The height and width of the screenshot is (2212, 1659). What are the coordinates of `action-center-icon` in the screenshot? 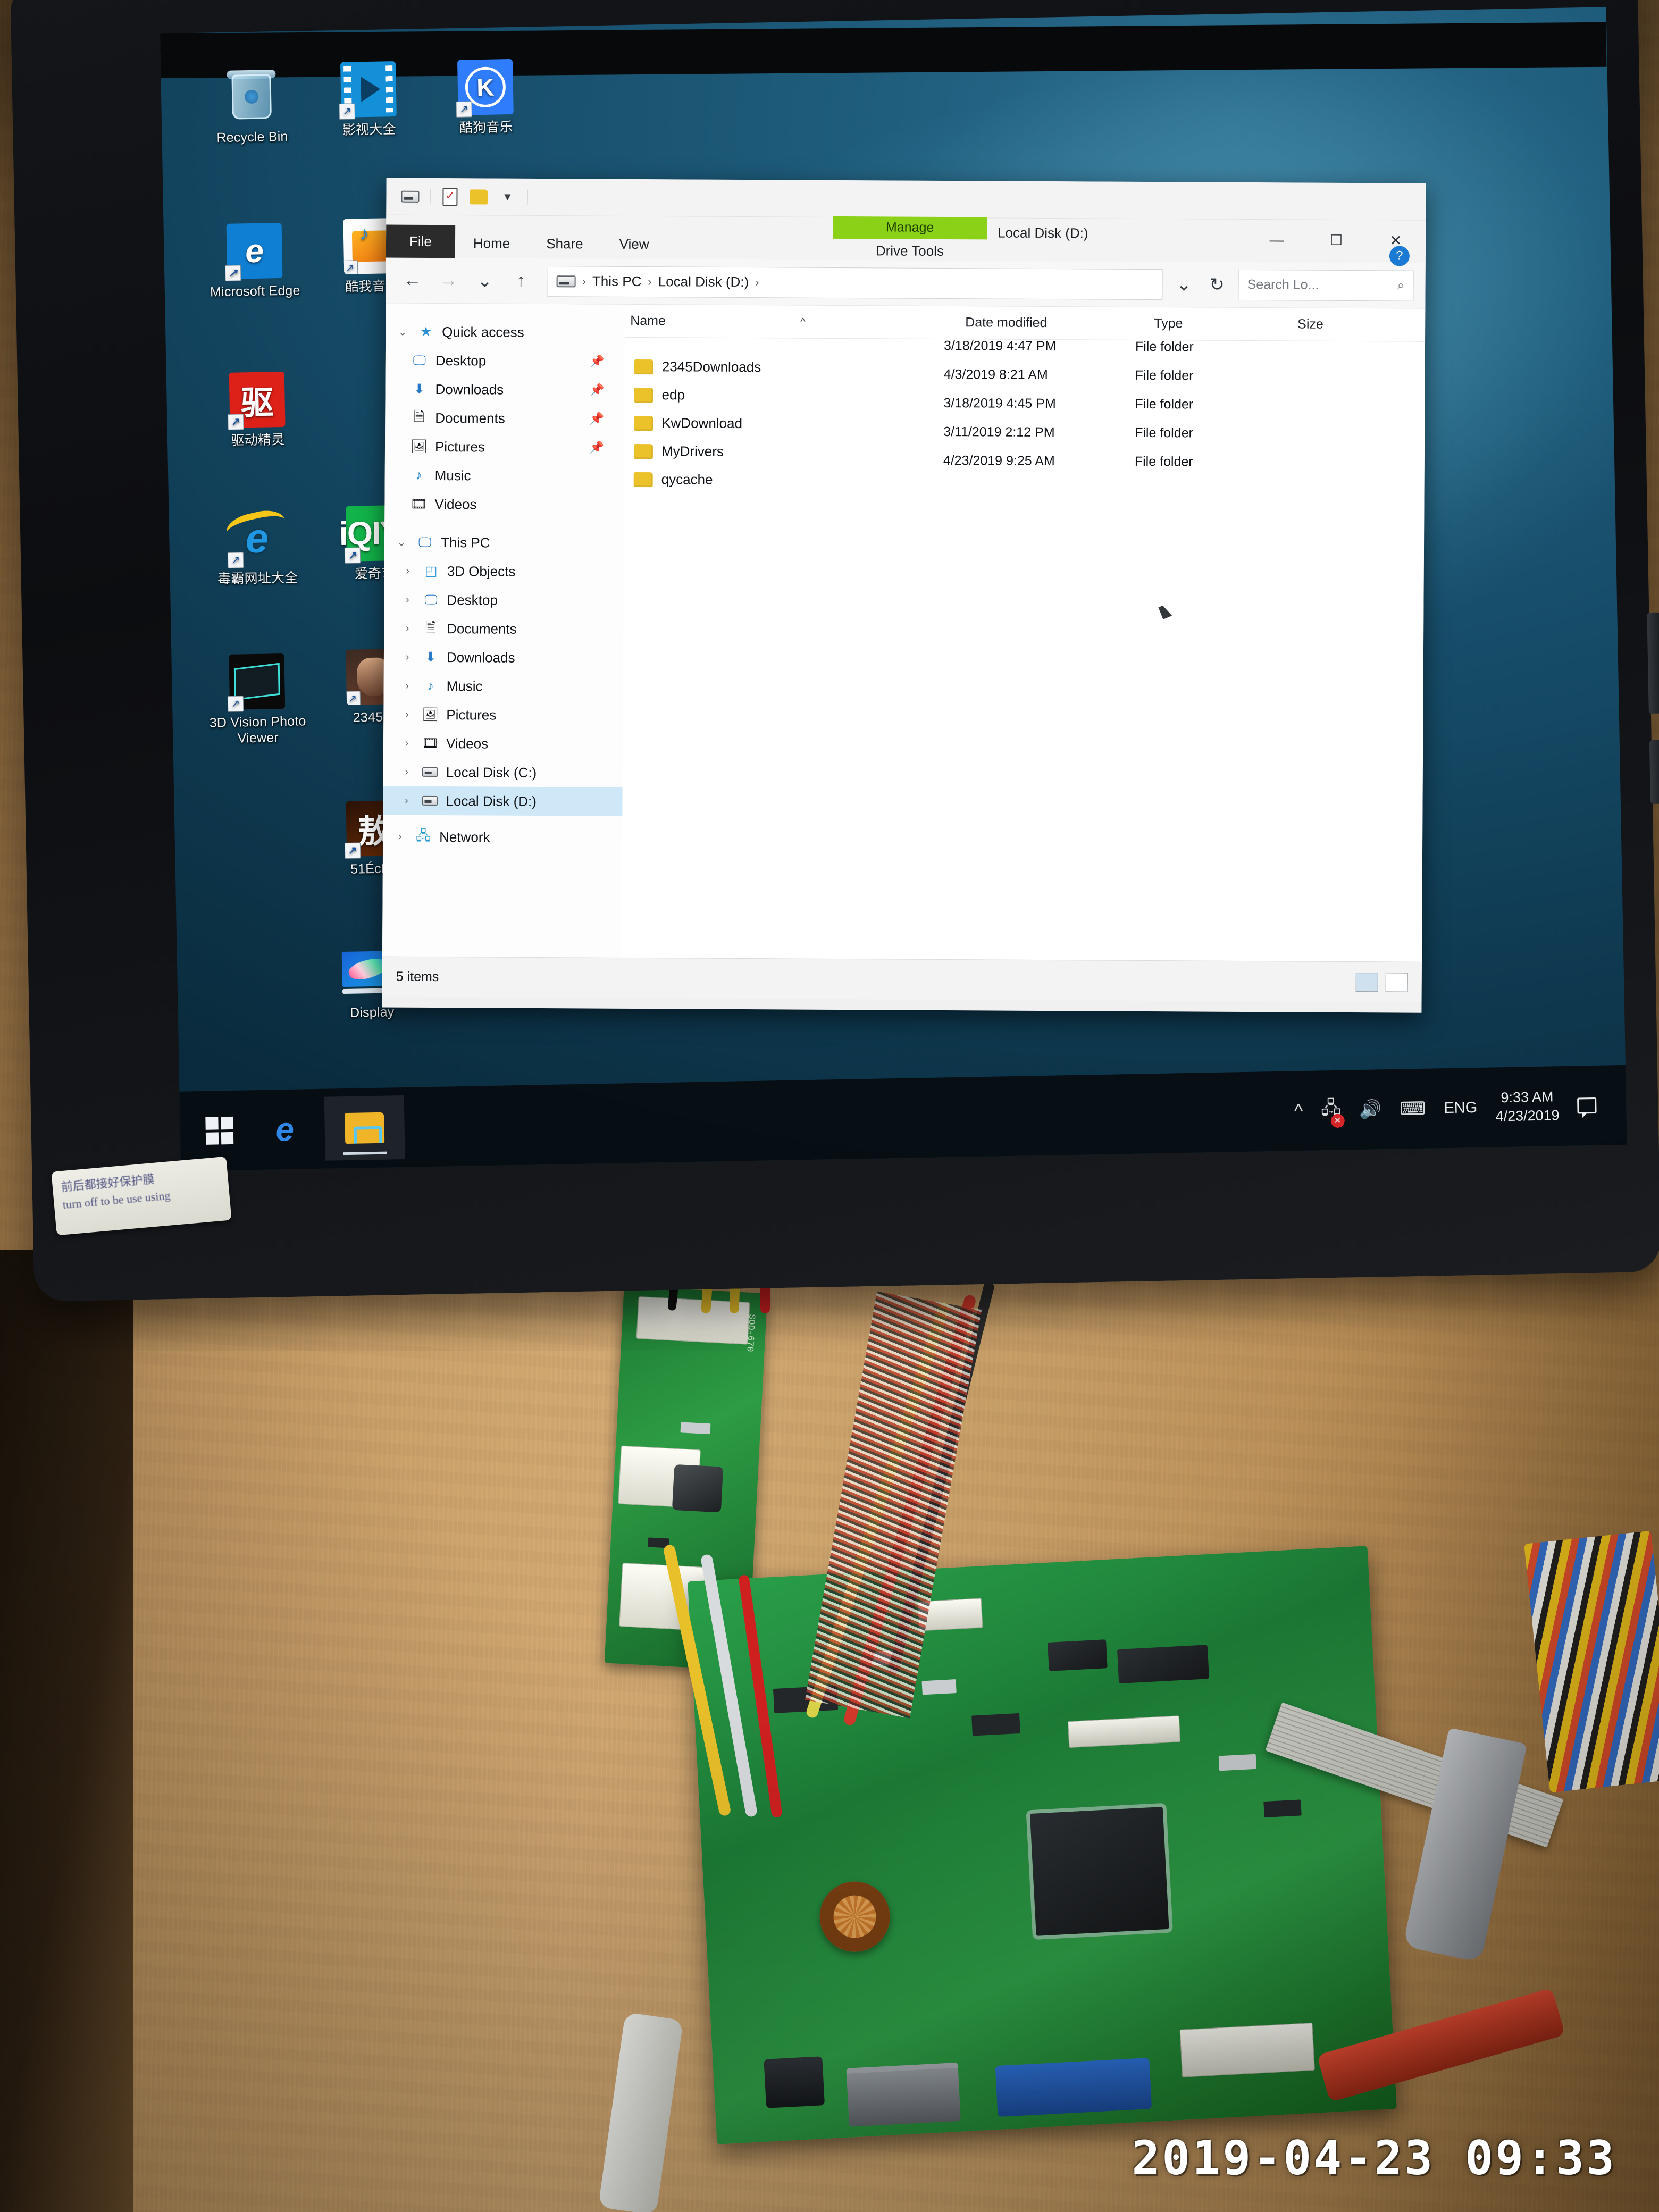 It's located at (1587, 1105).